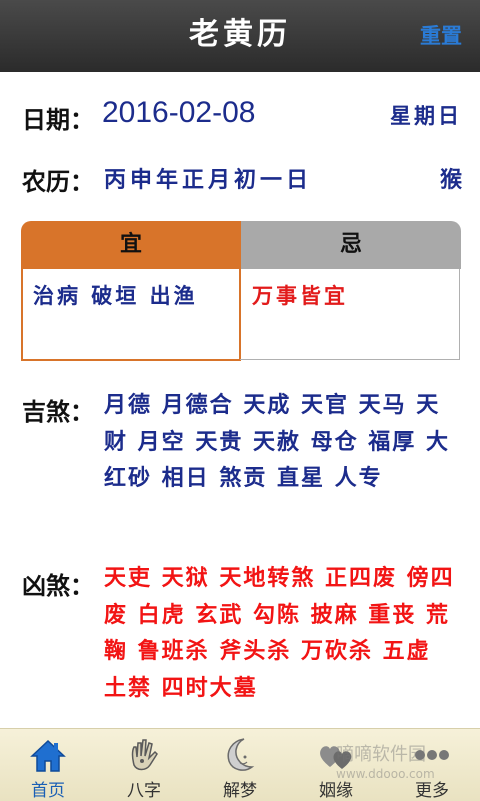 This screenshot has width=480, height=801. I want to click on reset-button: 重置, so click(441, 36).